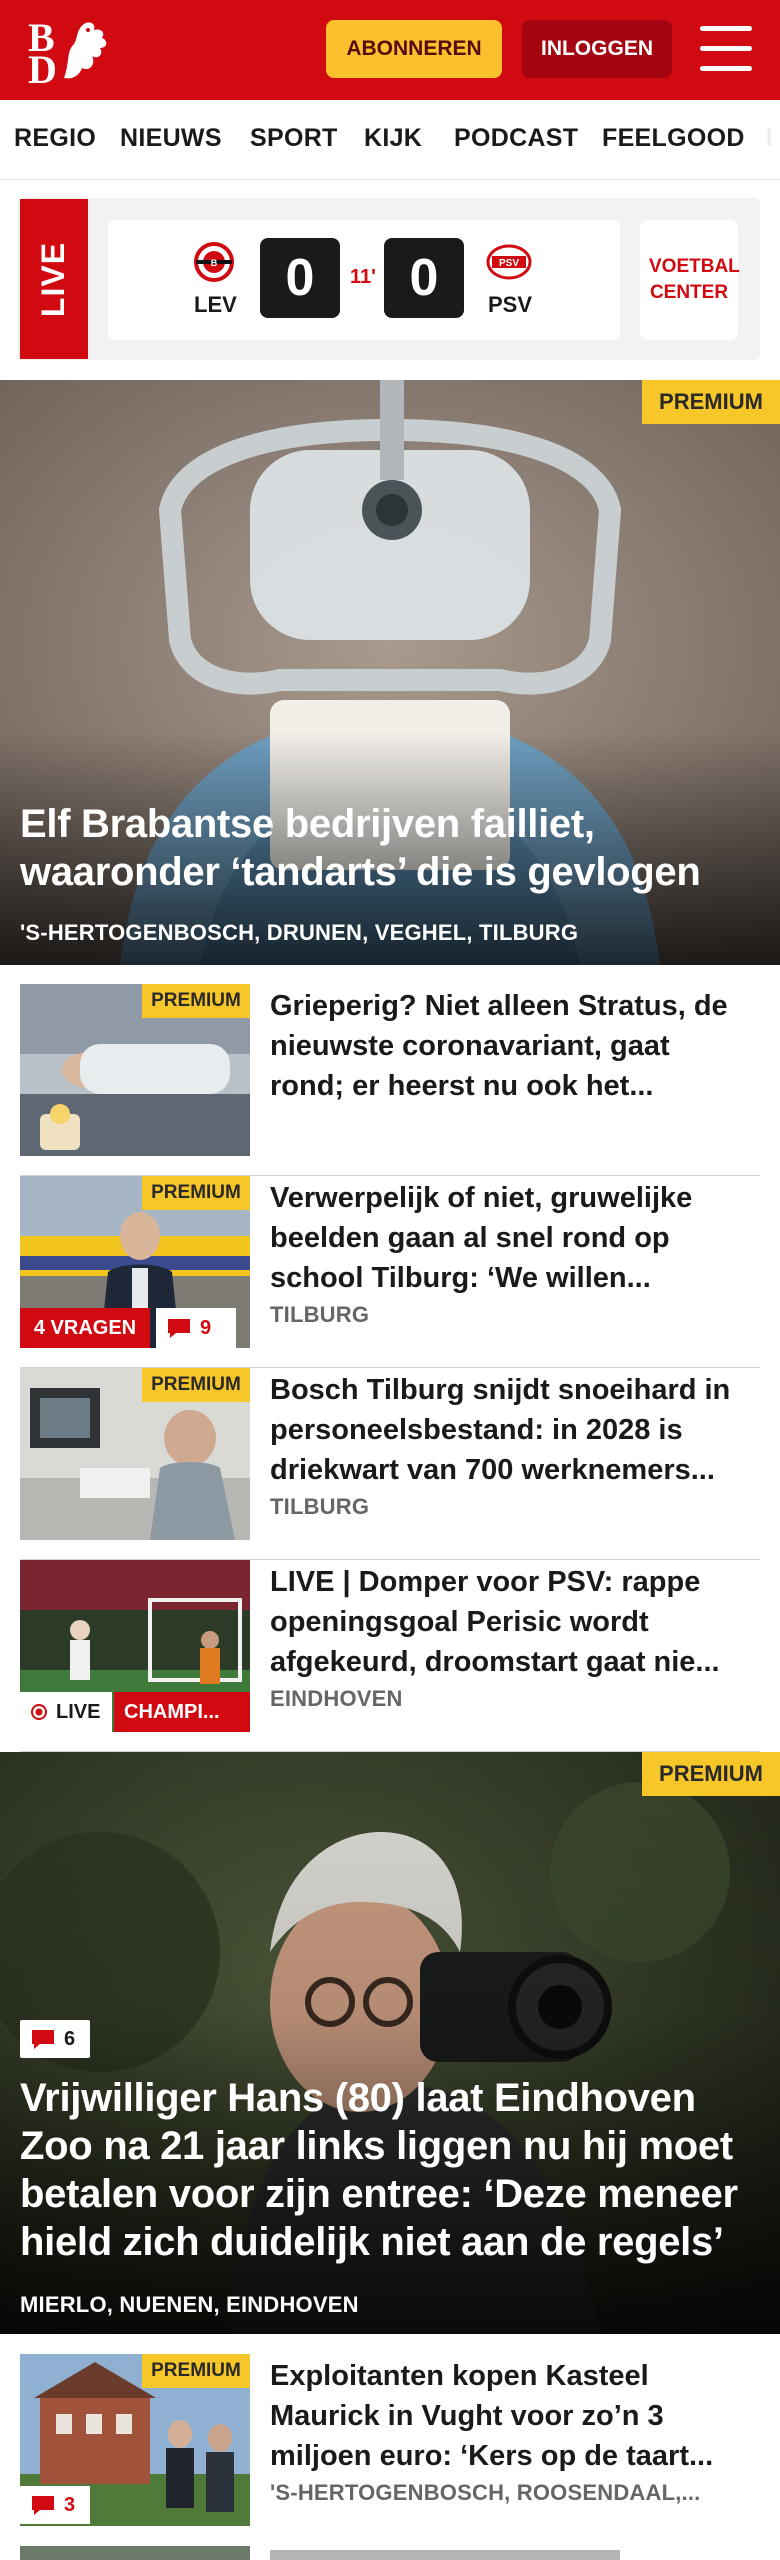 The width and height of the screenshot is (780, 2560). Describe the element at coordinates (189, 2304) in the screenshot. I see `hero-location: MIERLO, NUENEN, EINDHOVEN` at that location.